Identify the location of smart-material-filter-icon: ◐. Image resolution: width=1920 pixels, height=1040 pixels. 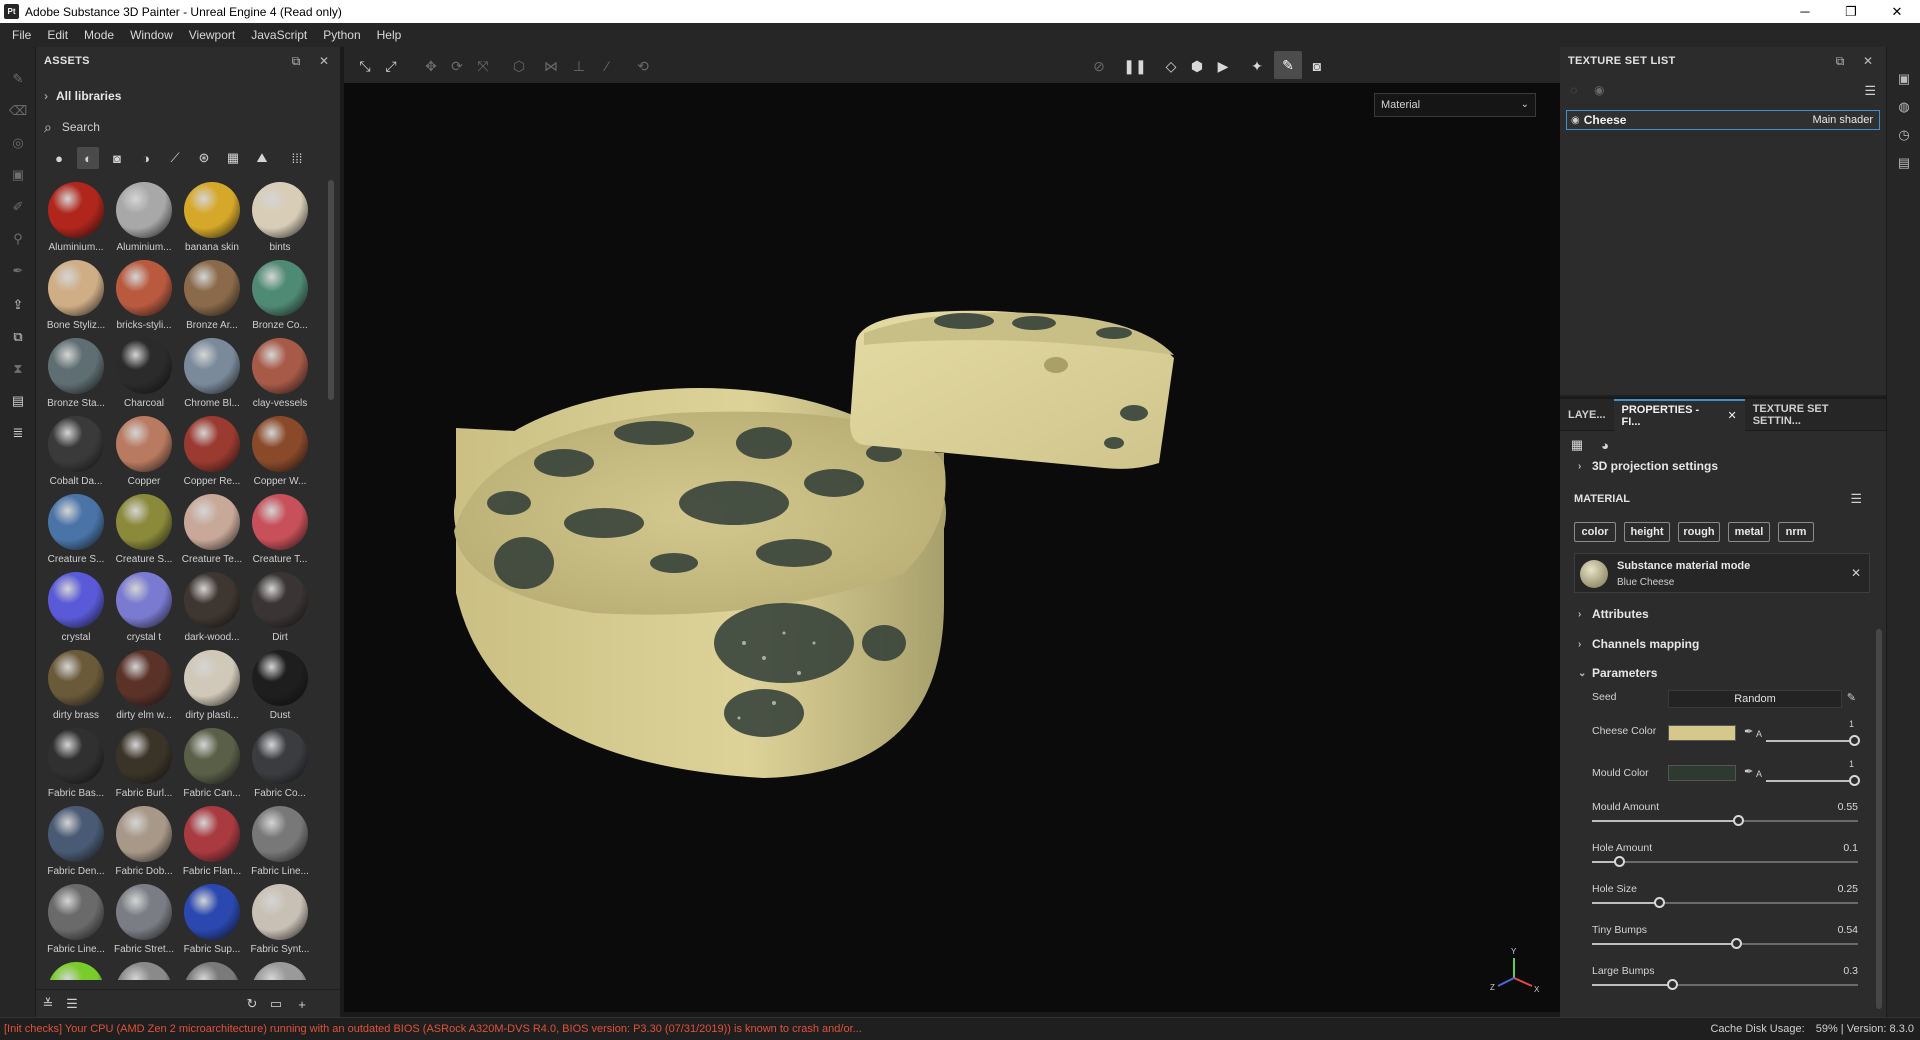
(88, 158).